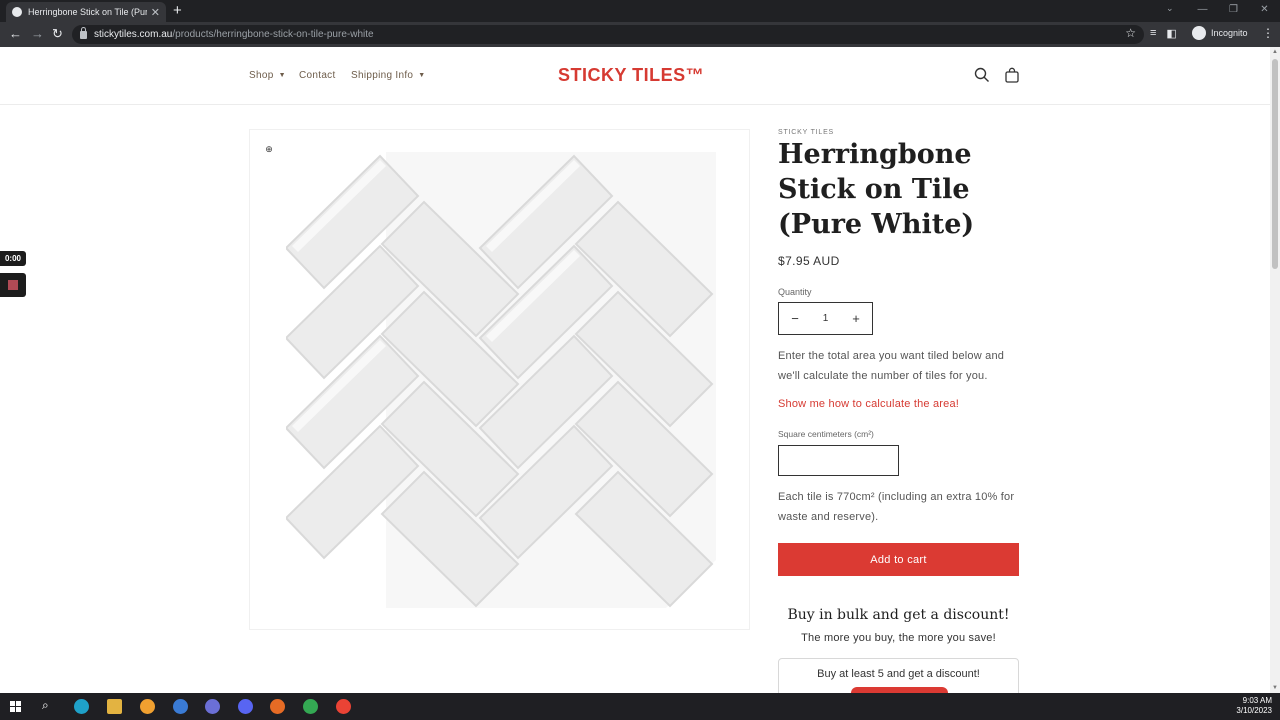 This screenshot has width=1280, height=720. Describe the element at coordinates (898, 674) in the screenshot. I see `bulk-offer-text: Buy at least 5 and get a discount!` at that location.